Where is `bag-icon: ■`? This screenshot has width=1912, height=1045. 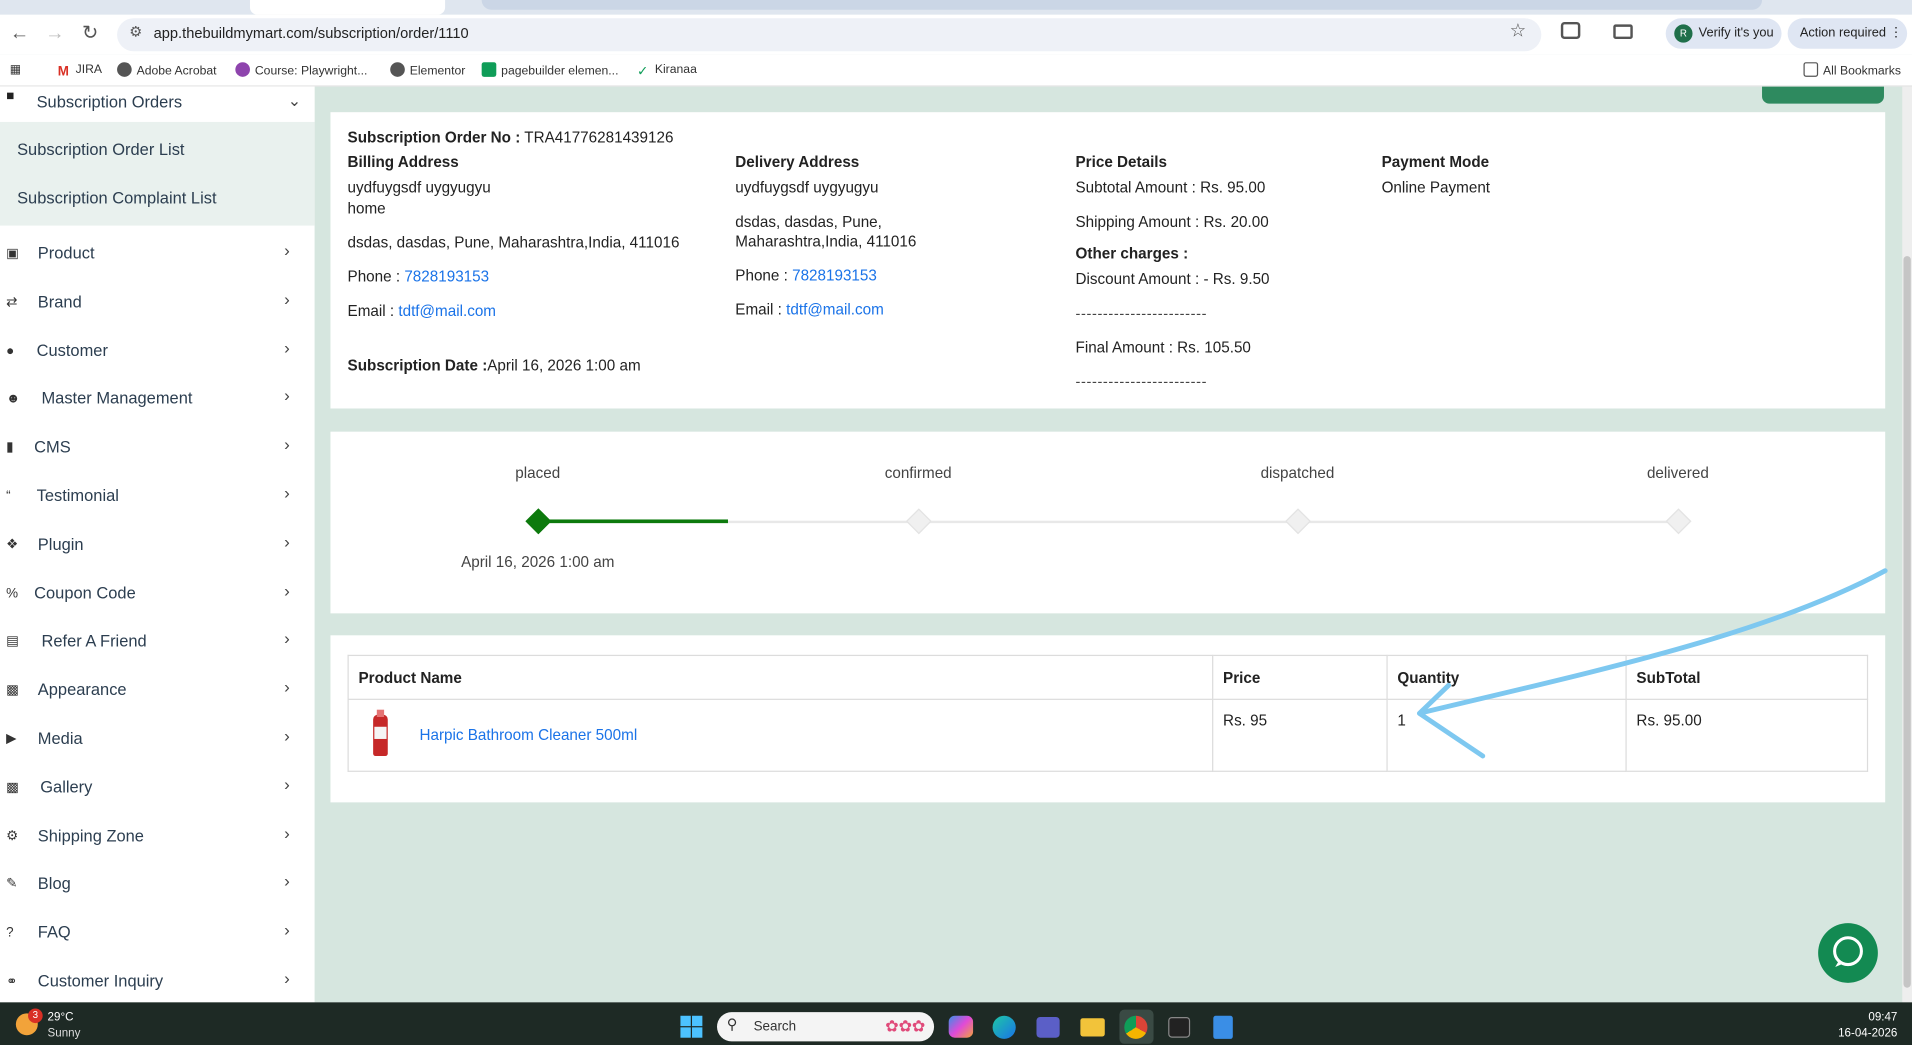
bag-icon: ■ is located at coordinates (10, 96).